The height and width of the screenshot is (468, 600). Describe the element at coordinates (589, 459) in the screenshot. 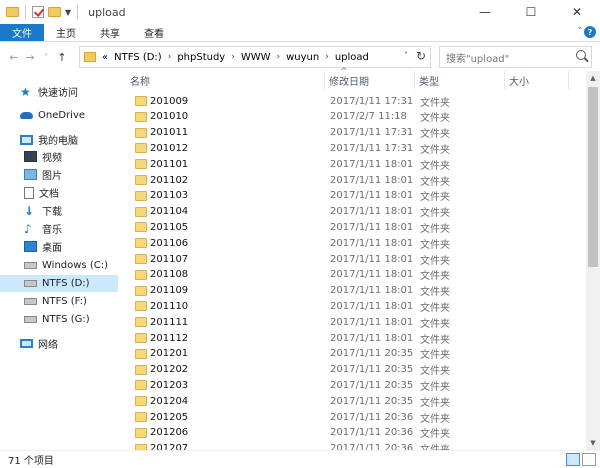

I see `large-icons-view-icon` at that location.